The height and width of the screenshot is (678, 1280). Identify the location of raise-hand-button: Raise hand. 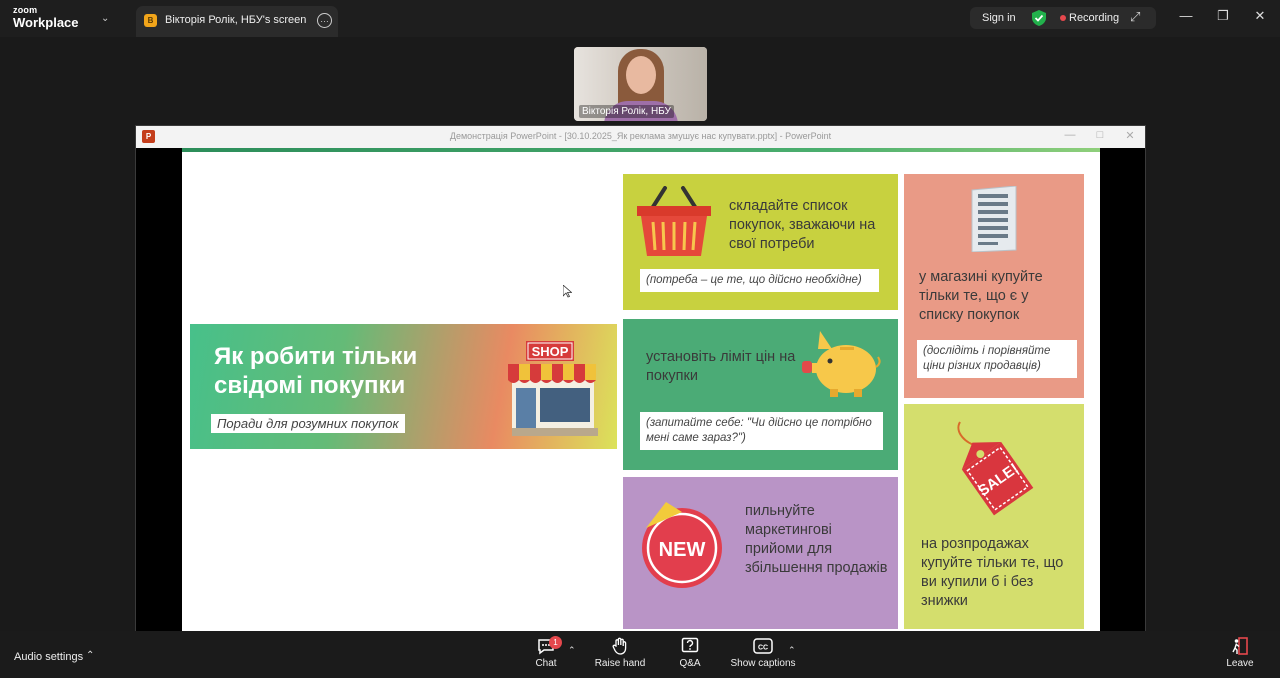
(620, 653).